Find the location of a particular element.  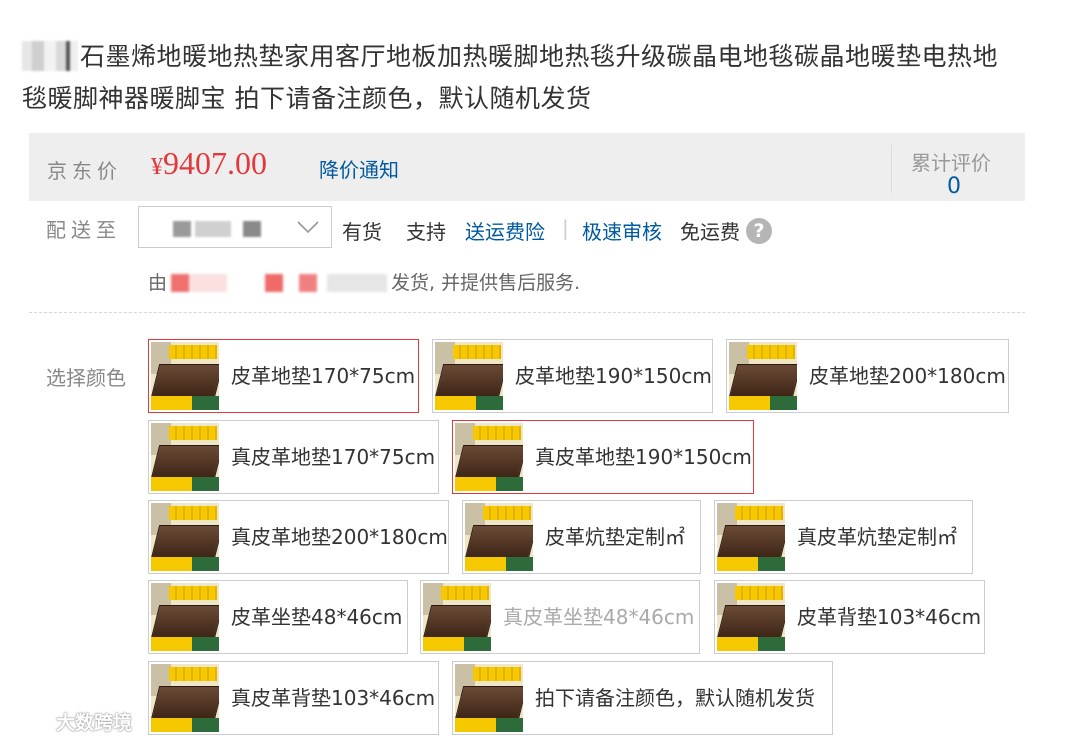

color-option: 真皮革地垫190*150cm is located at coordinates (603, 457).